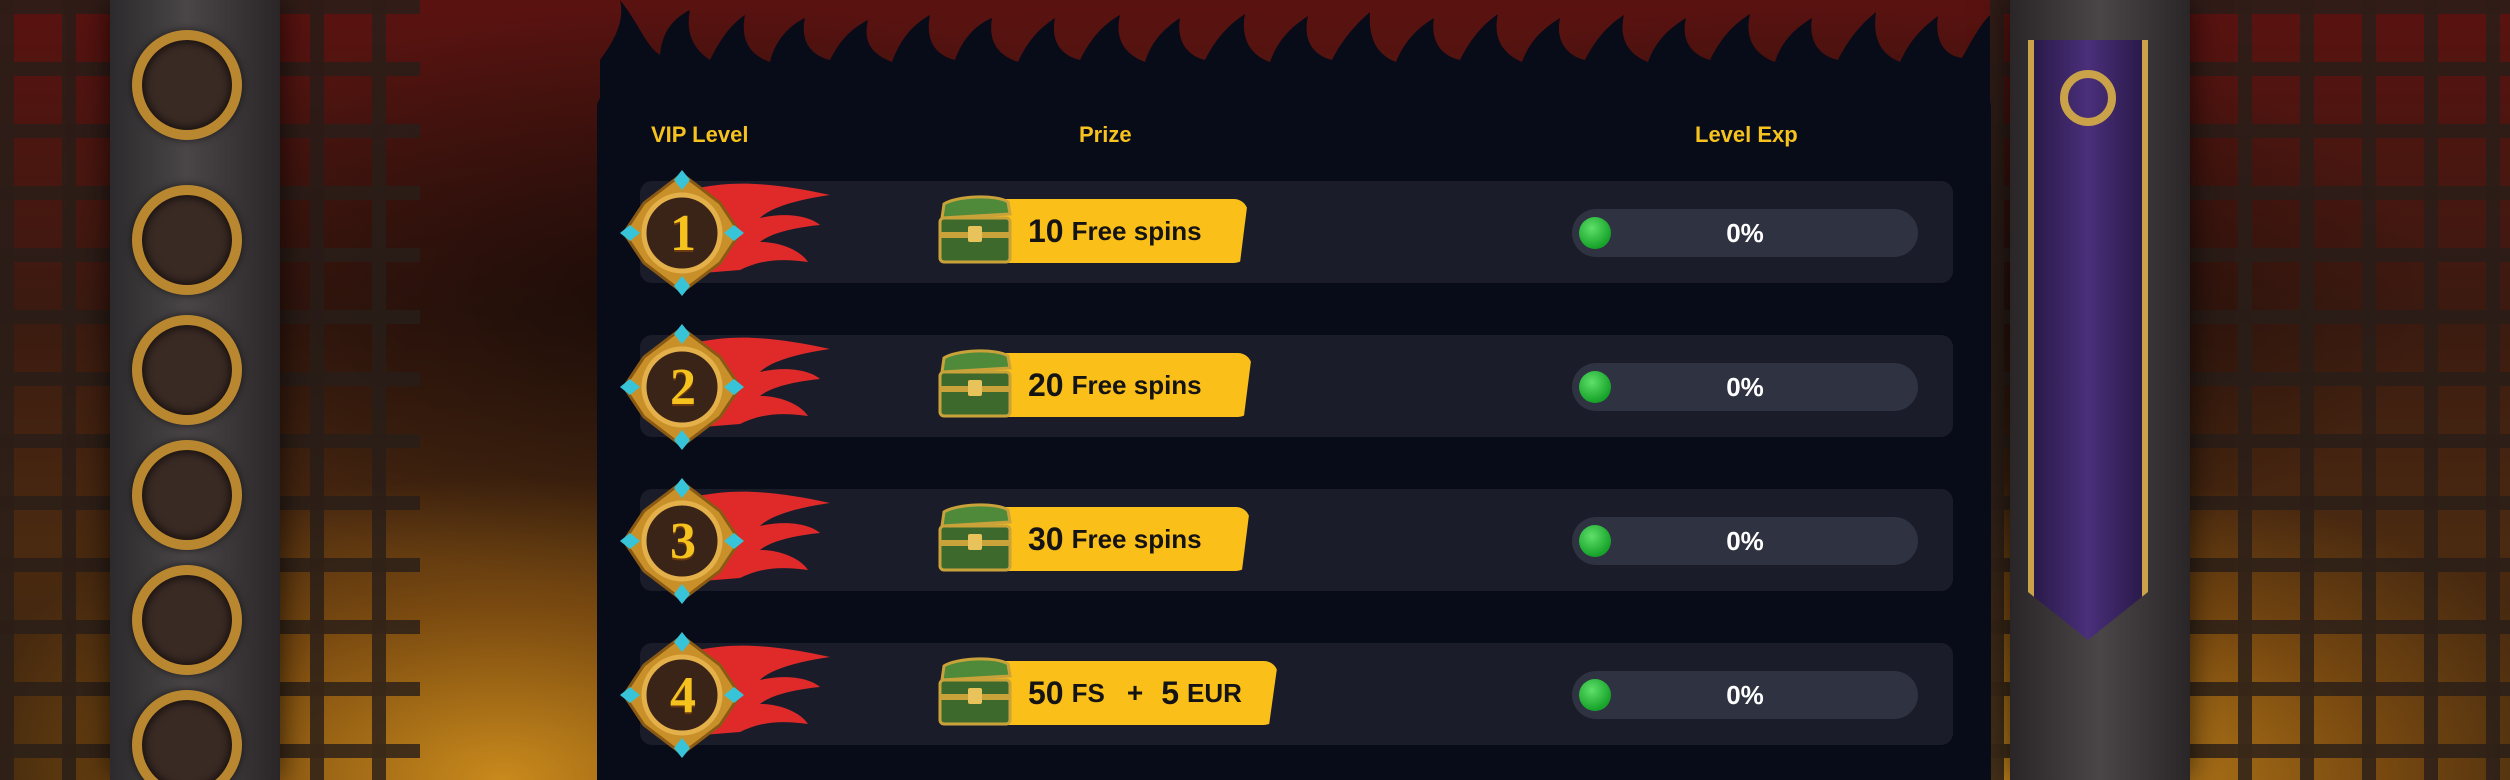  What do you see at coordinates (1046, 230) in the screenshot?
I see `prize-amount: 10` at bounding box center [1046, 230].